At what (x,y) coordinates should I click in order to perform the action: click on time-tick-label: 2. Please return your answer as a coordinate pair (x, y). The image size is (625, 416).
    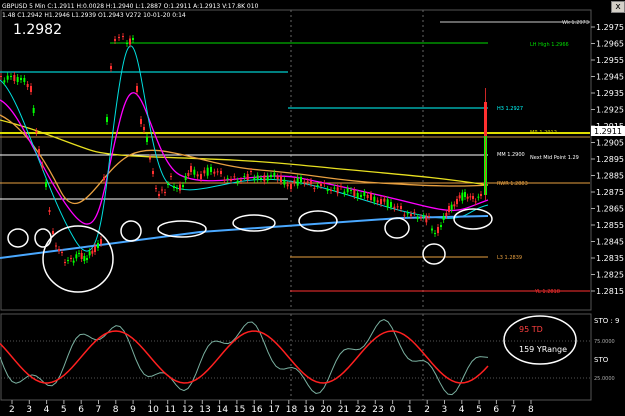
    Looking at the image, I should click on (12, 410).